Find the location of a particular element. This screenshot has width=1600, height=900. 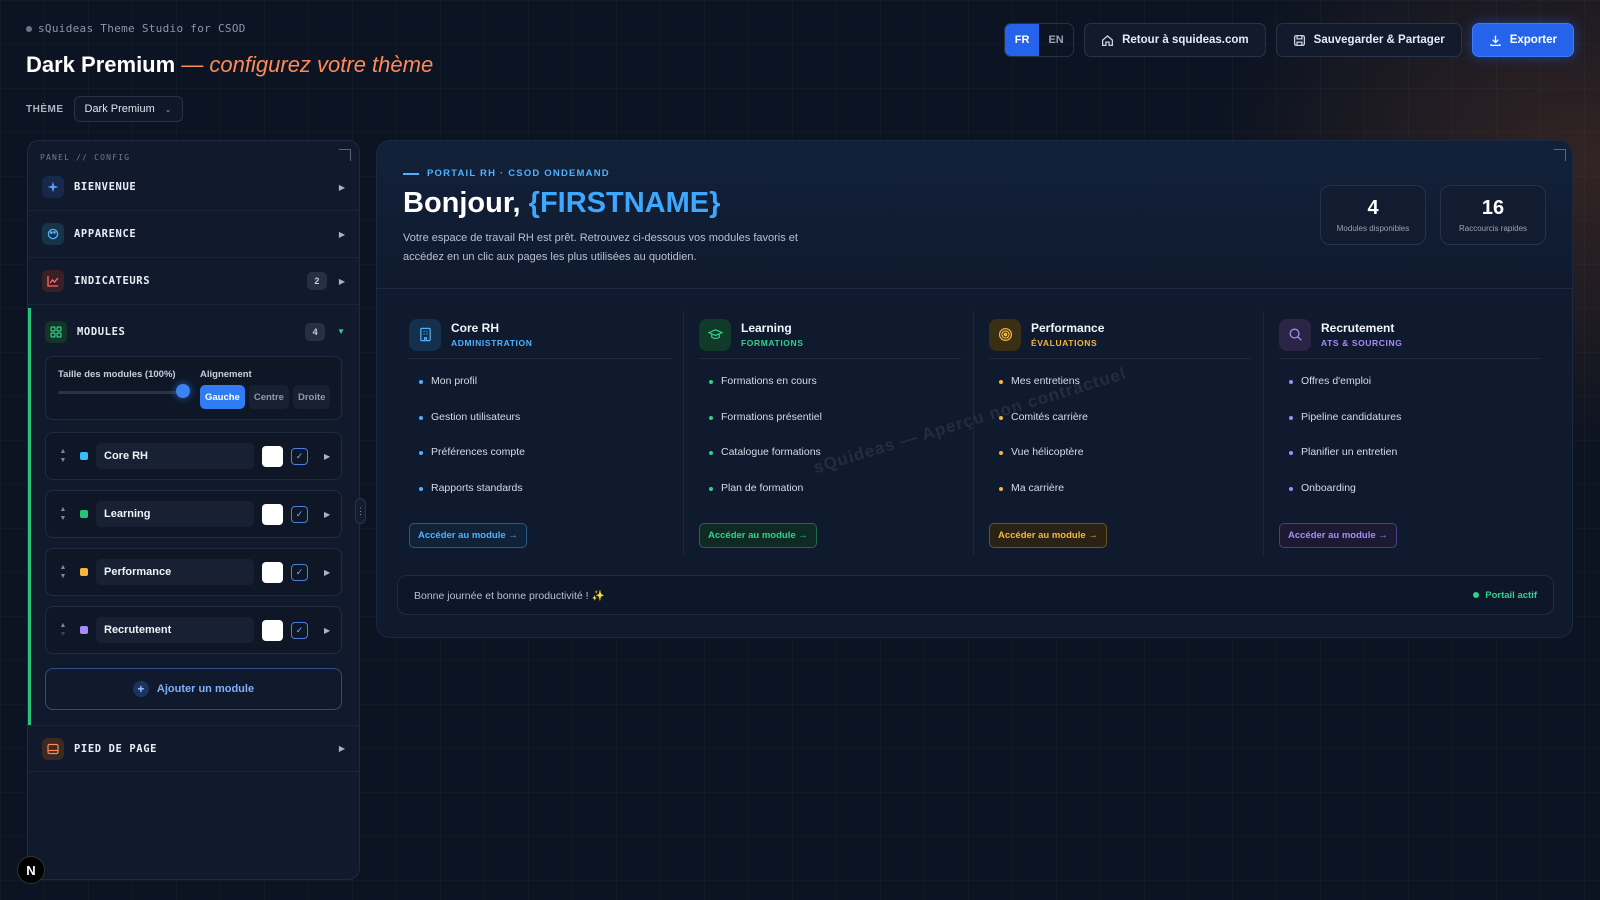

plus-icon: + is located at coordinates (140, 689).